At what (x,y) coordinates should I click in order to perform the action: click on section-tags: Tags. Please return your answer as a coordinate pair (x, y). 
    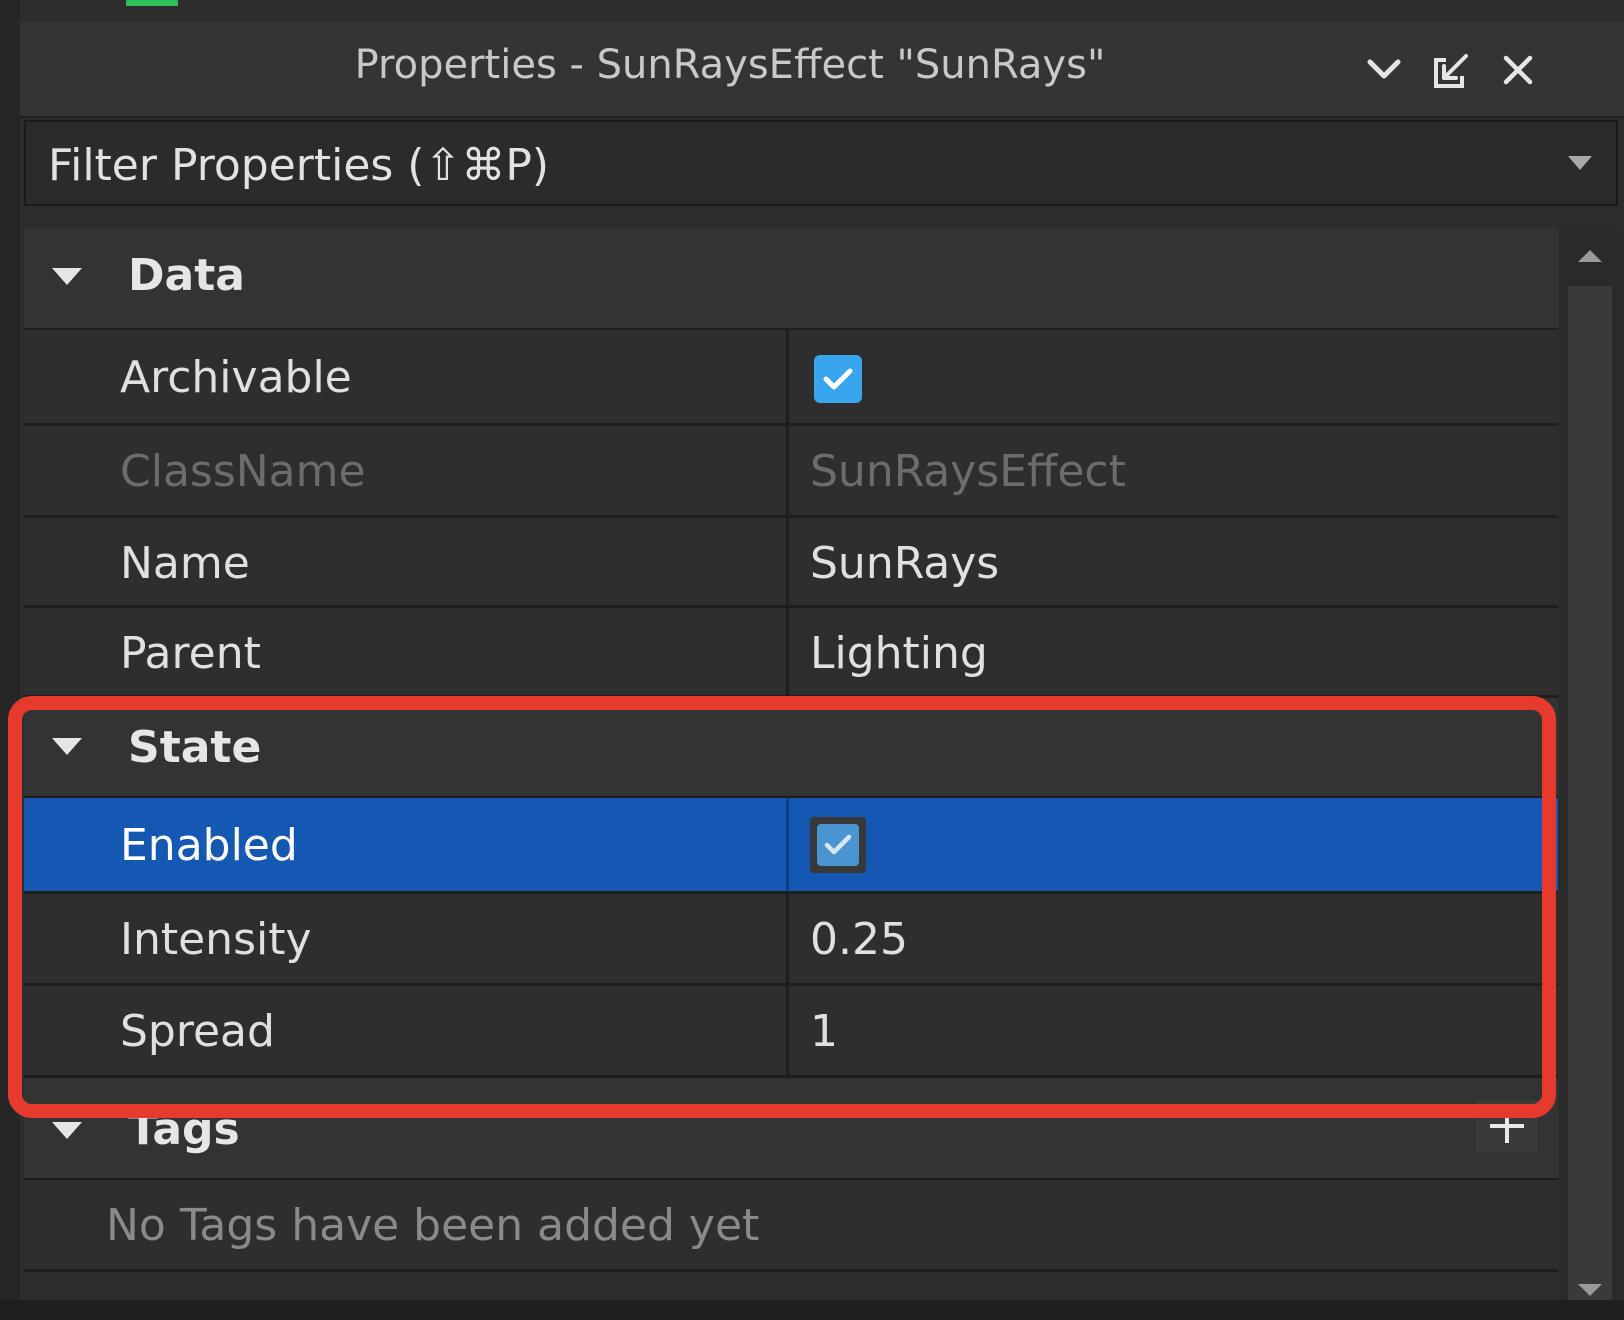
    Looking at the image, I should click on (791, 1129).